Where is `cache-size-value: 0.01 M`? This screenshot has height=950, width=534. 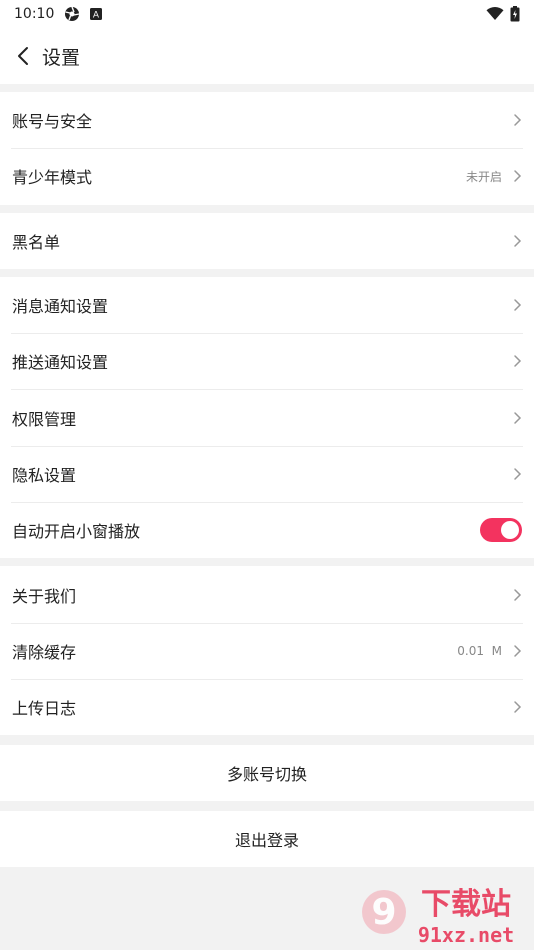 cache-size-value: 0.01 M is located at coordinates (479, 650).